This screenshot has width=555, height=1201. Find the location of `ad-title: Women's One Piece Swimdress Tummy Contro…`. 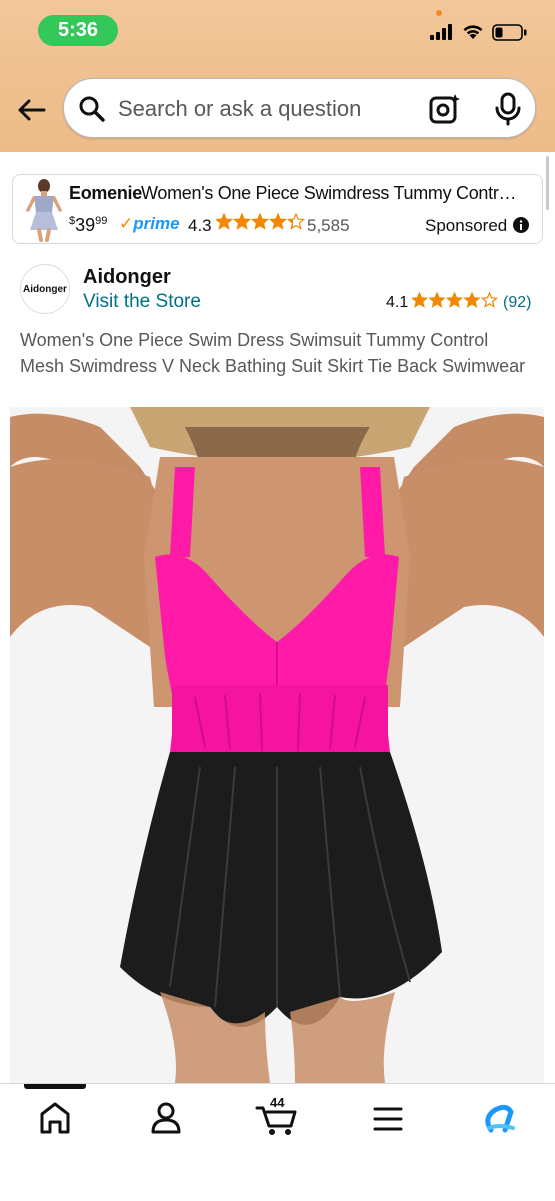

ad-title: Women's One Piece Swimdress Tummy Contro… is located at coordinates (331, 193).